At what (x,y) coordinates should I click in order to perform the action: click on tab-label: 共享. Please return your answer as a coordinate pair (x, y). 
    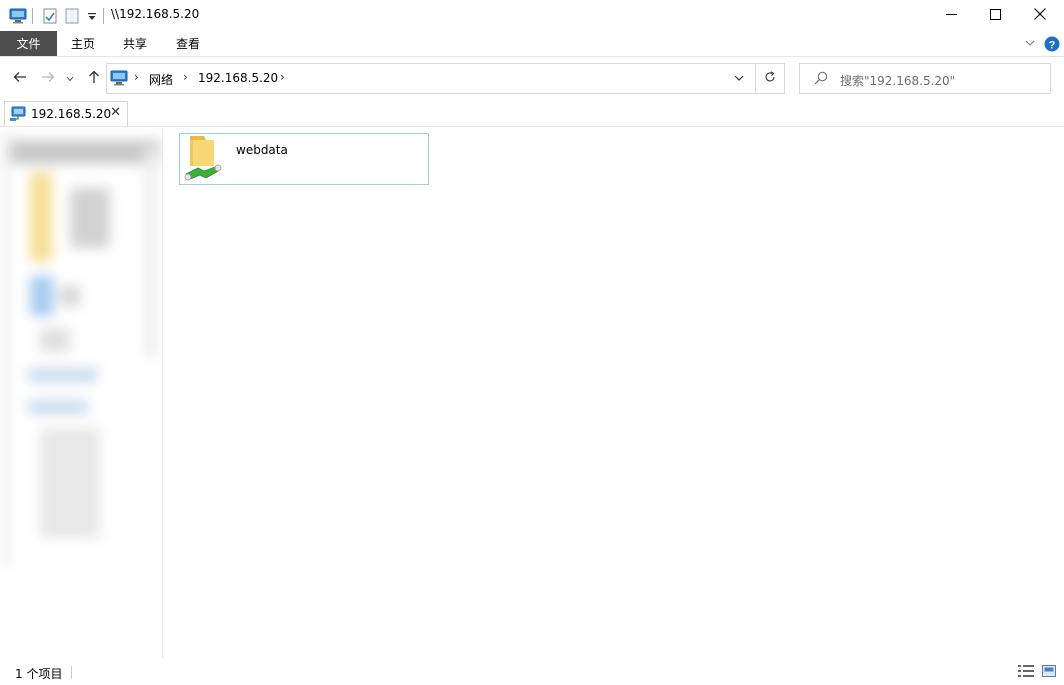
    Looking at the image, I should click on (135, 44).